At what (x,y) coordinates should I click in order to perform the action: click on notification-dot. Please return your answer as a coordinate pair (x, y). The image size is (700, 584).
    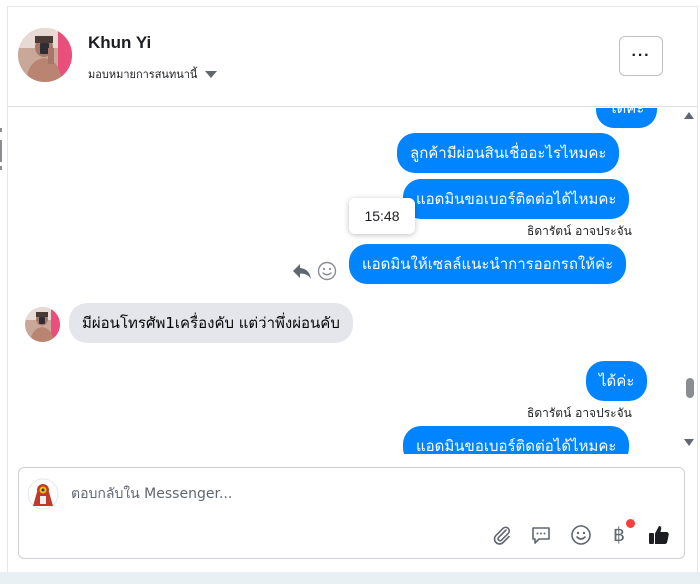
    Looking at the image, I should click on (630, 523).